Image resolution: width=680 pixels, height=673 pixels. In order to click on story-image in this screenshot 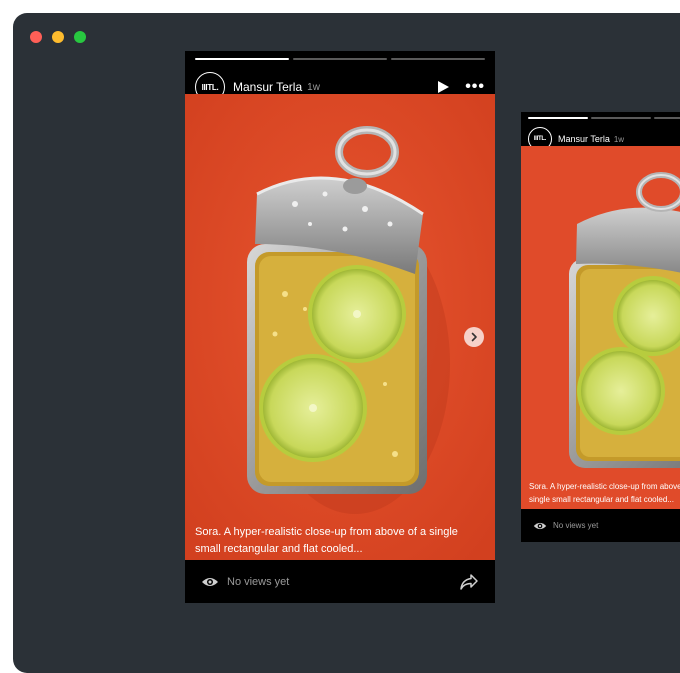, I will do `click(600, 327)`.